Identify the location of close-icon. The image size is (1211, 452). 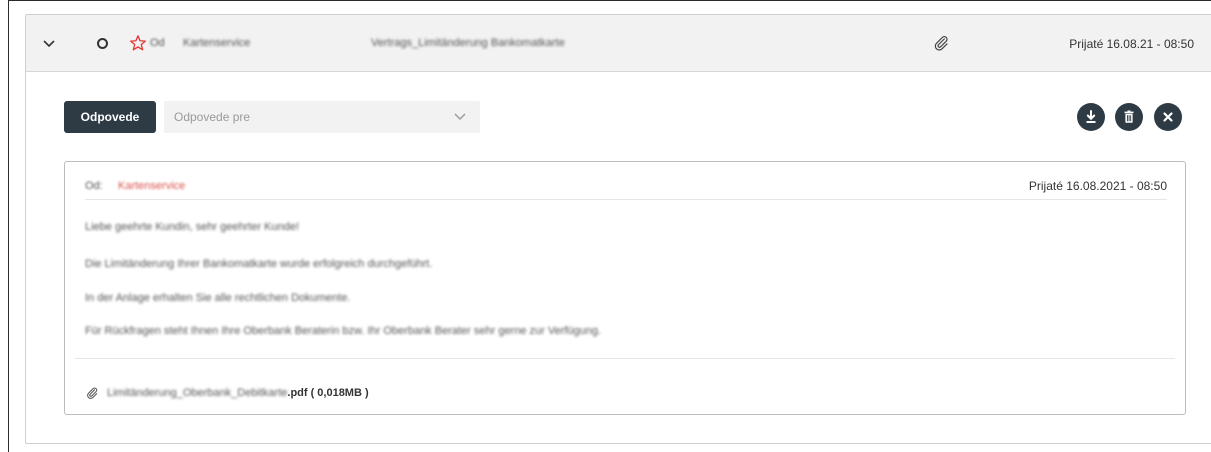
(1168, 117).